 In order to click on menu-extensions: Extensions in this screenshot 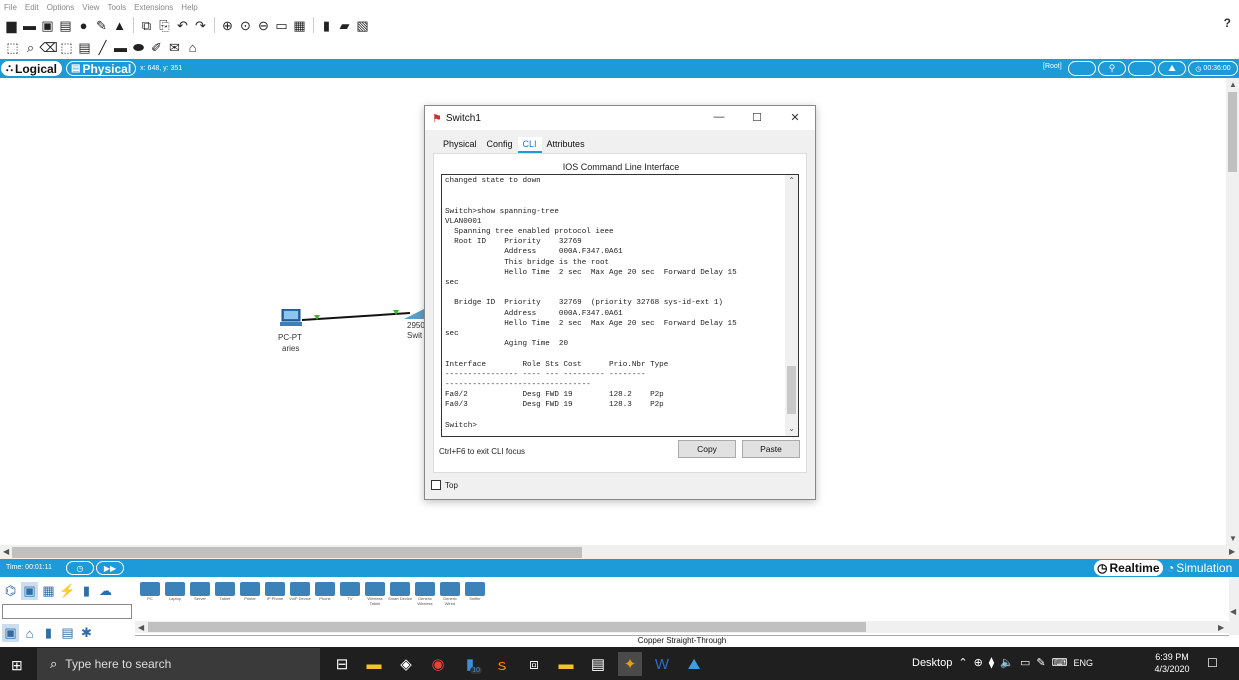, I will do `click(153, 7)`.